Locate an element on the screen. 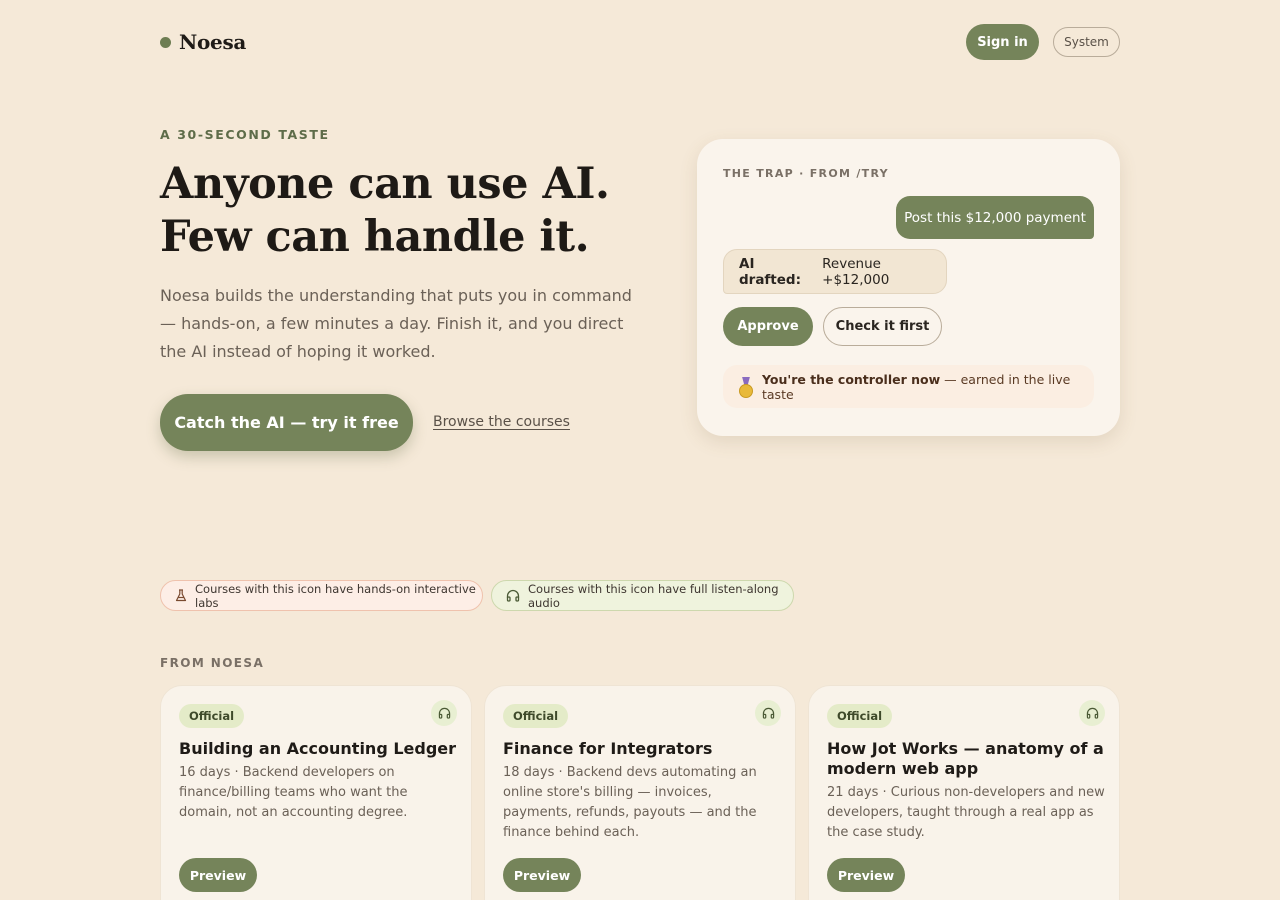 This screenshot has height=900, width=1280. hero-title: Anyone can use AI. Few can handle it. is located at coordinates (420, 211).